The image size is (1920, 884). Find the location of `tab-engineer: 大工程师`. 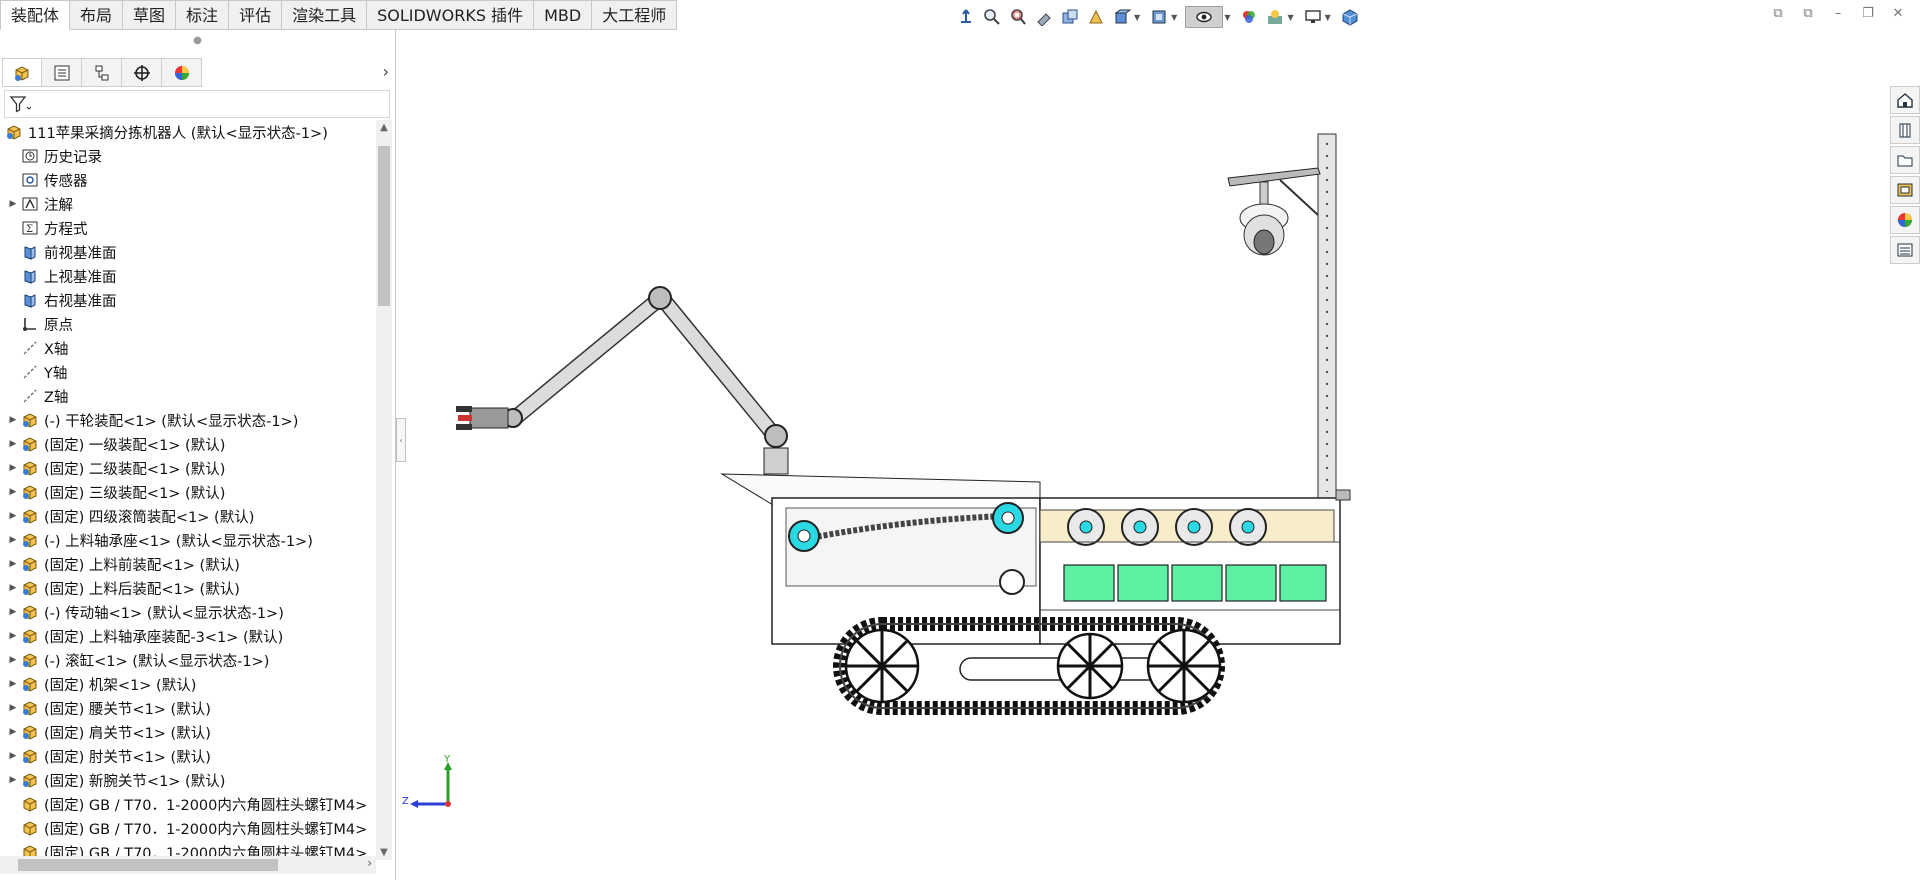

tab-engineer: 大工程师 is located at coordinates (635, 15).